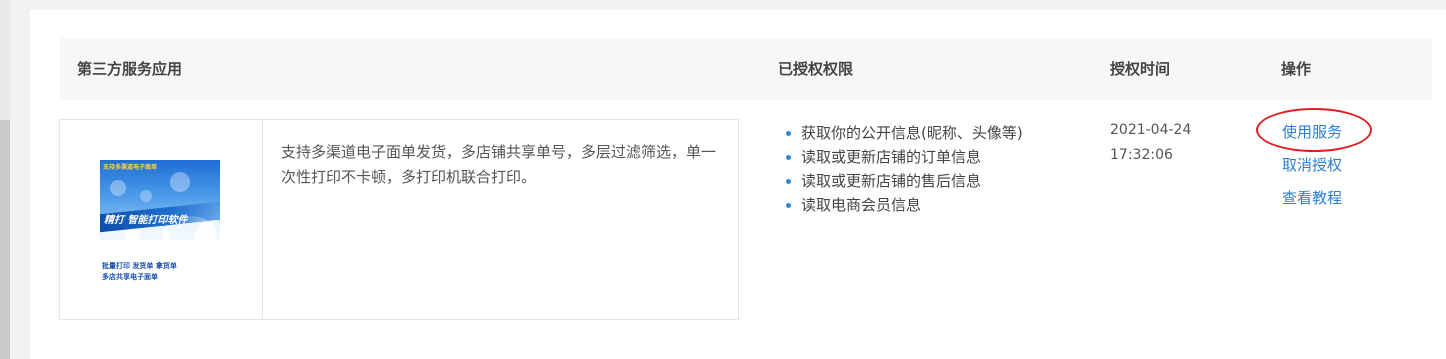 The height and width of the screenshot is (359, 1446). I want to click on view-tutorial-link: 查看教程, so click(1312, 197).